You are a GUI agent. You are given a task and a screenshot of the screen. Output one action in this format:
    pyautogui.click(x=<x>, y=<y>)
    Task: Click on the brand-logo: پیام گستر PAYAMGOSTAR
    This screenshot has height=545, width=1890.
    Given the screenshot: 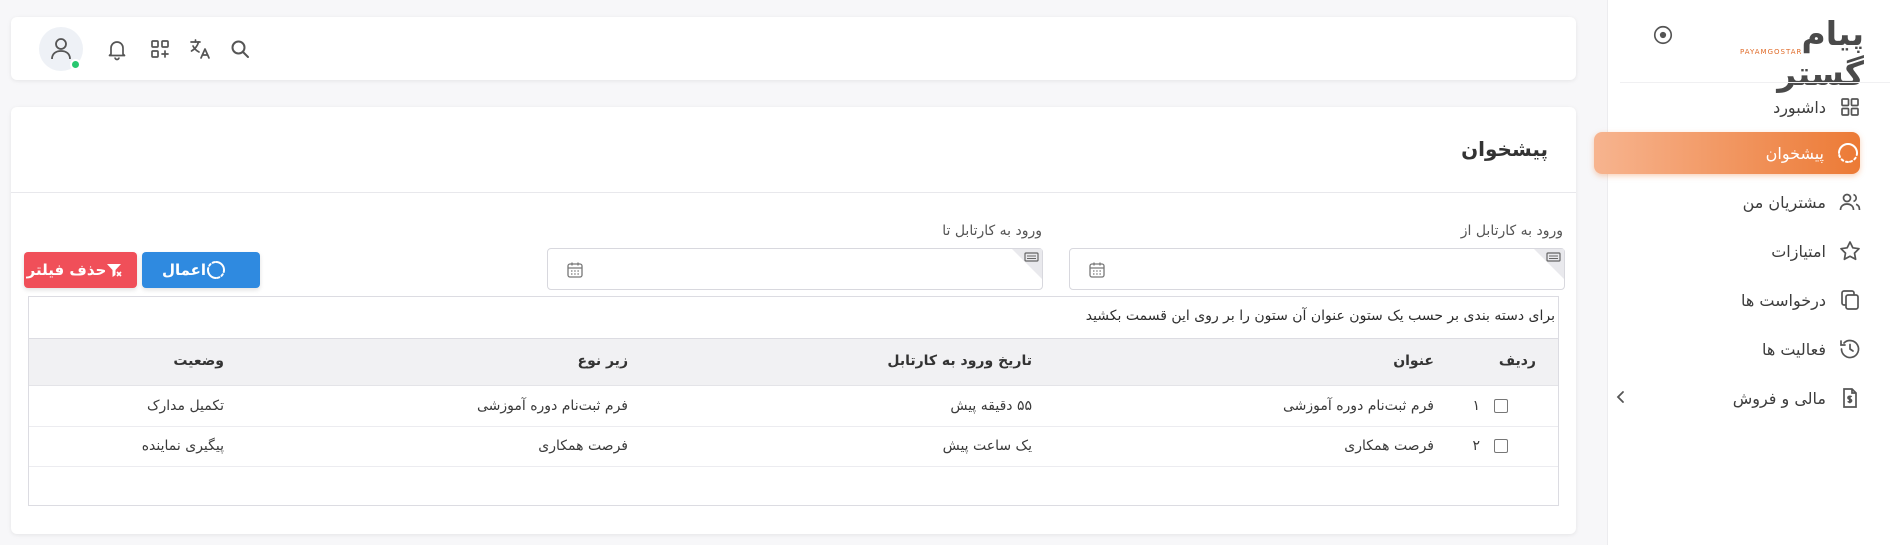 What is the action you would take?
    pyautogui.click(x=1799, y=53)
    